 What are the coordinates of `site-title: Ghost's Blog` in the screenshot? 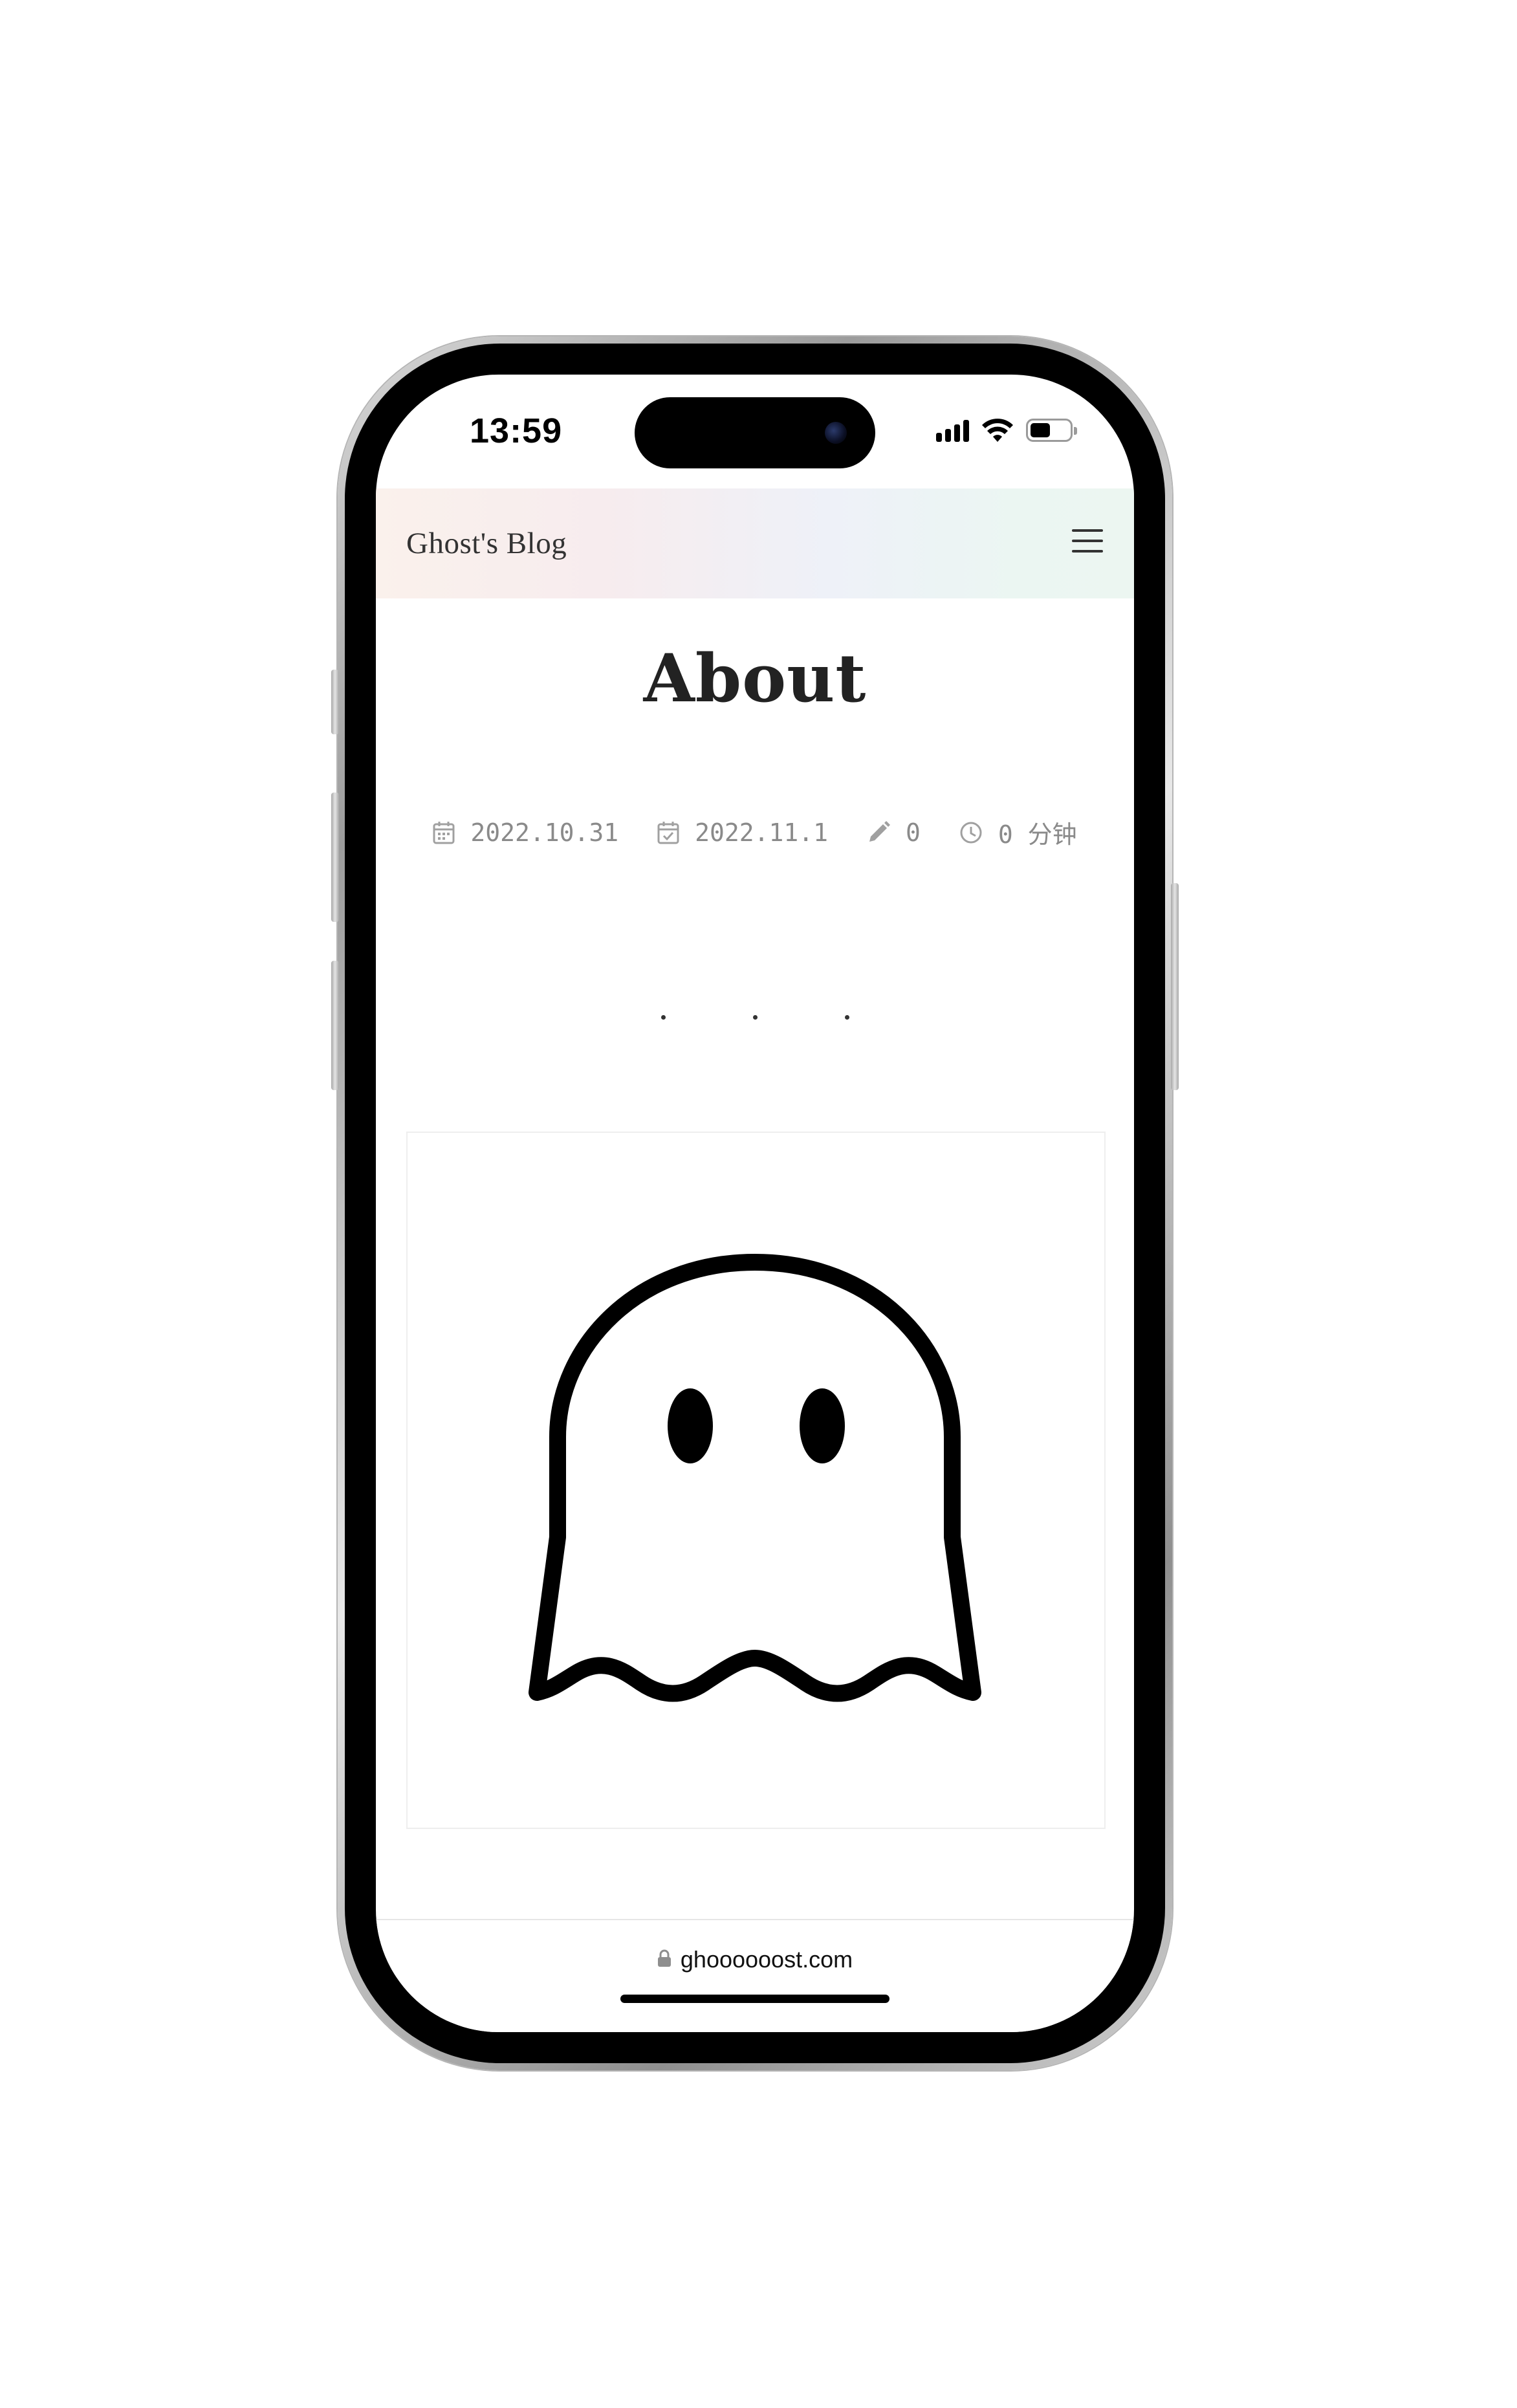 It's located at (487, 544).